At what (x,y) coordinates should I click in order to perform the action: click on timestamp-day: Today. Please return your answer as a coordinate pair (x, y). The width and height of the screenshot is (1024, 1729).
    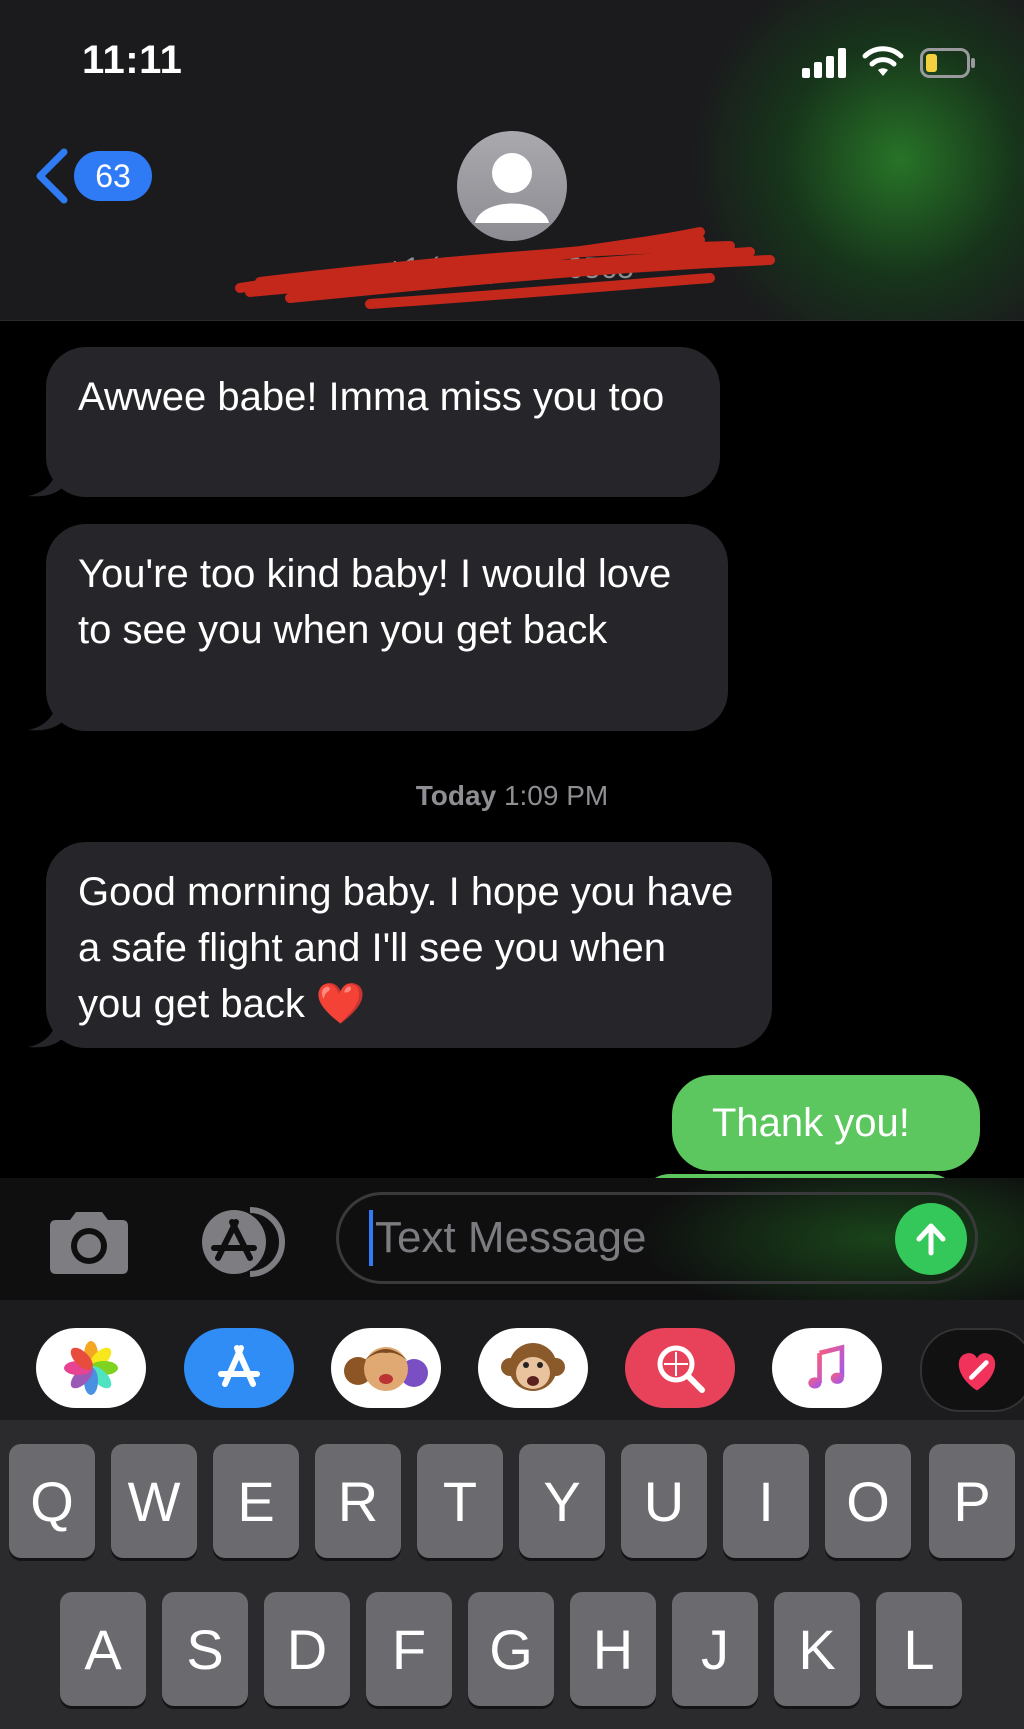
    Looking at the image, I should click on (456, 795).